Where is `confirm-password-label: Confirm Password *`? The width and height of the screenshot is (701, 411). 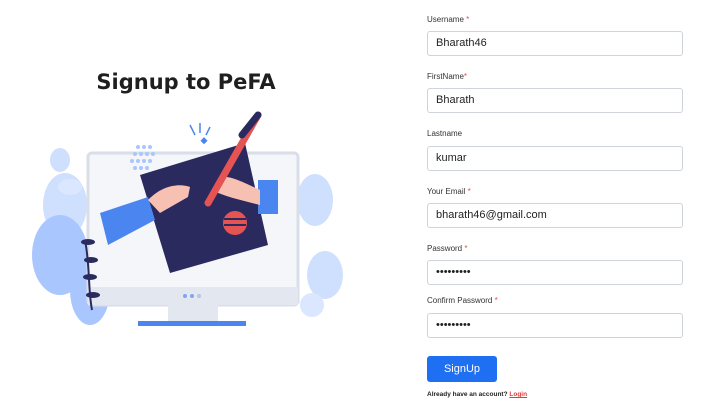
confirm-password-label: Confirm Password * is located at coordinates (462, 300).